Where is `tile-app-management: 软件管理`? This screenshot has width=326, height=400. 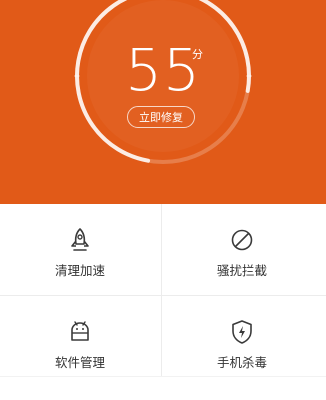
tile-app-management: 软件管理 is located at coordinates (80, 341).